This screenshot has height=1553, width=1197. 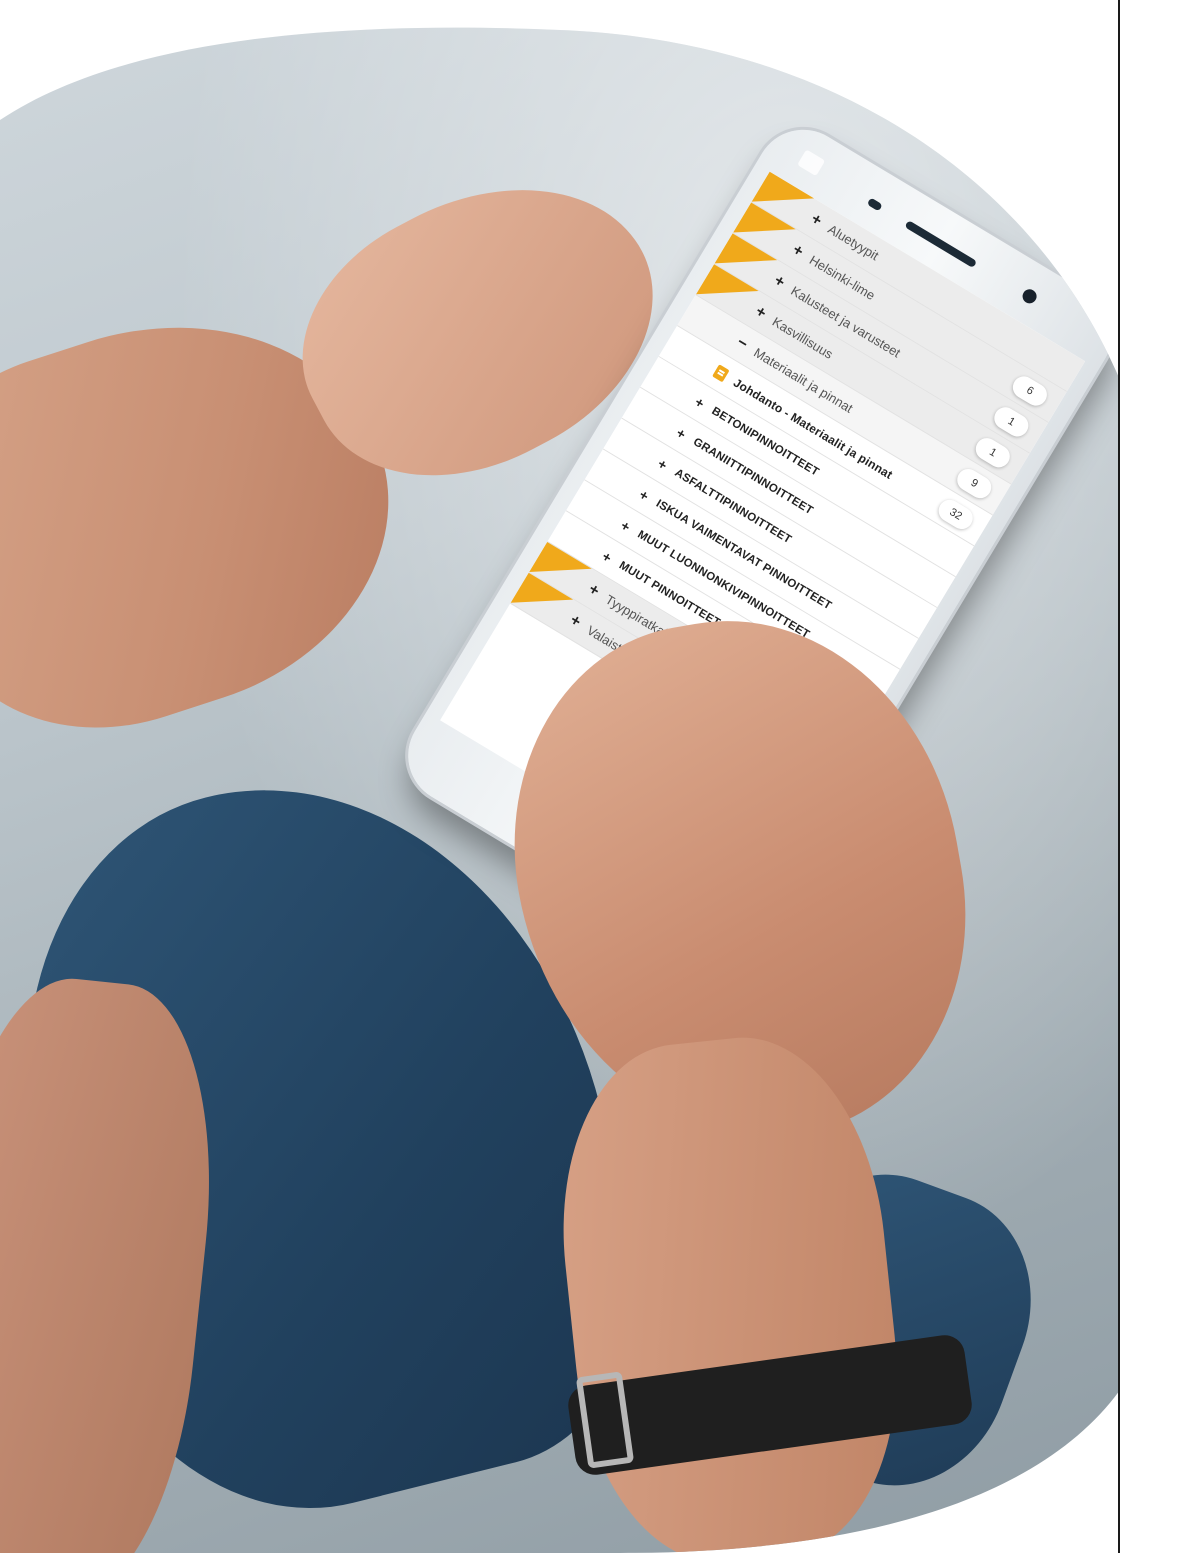 I want to click on collapse-icon: −, so click(x=742, y=343).